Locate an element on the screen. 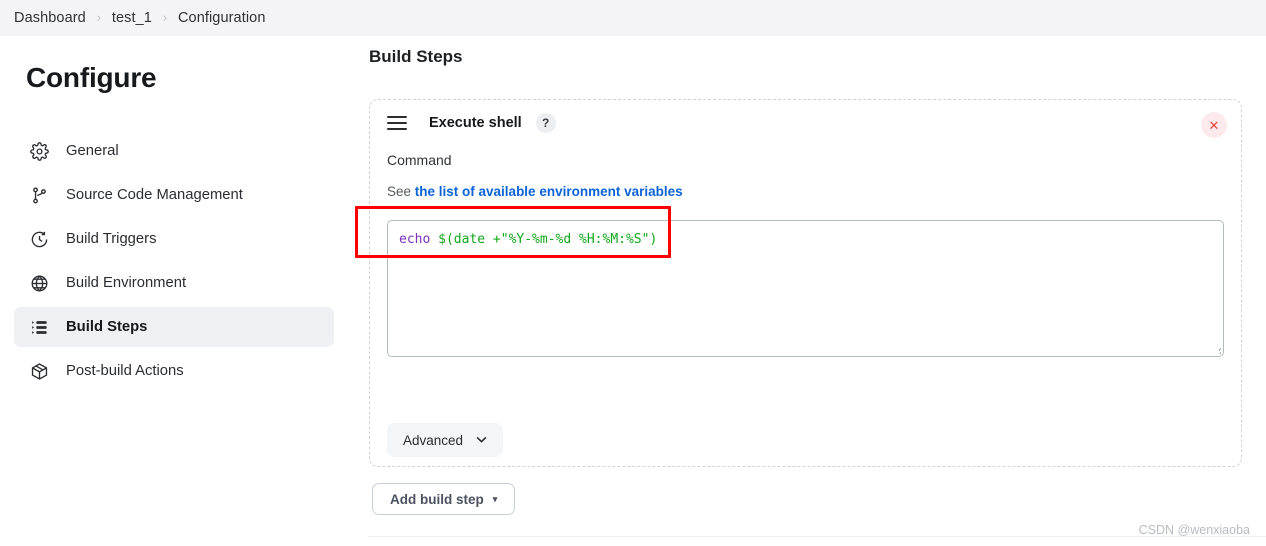  sidebar-item-label: Build Environment is located at coordinates (126, 283).